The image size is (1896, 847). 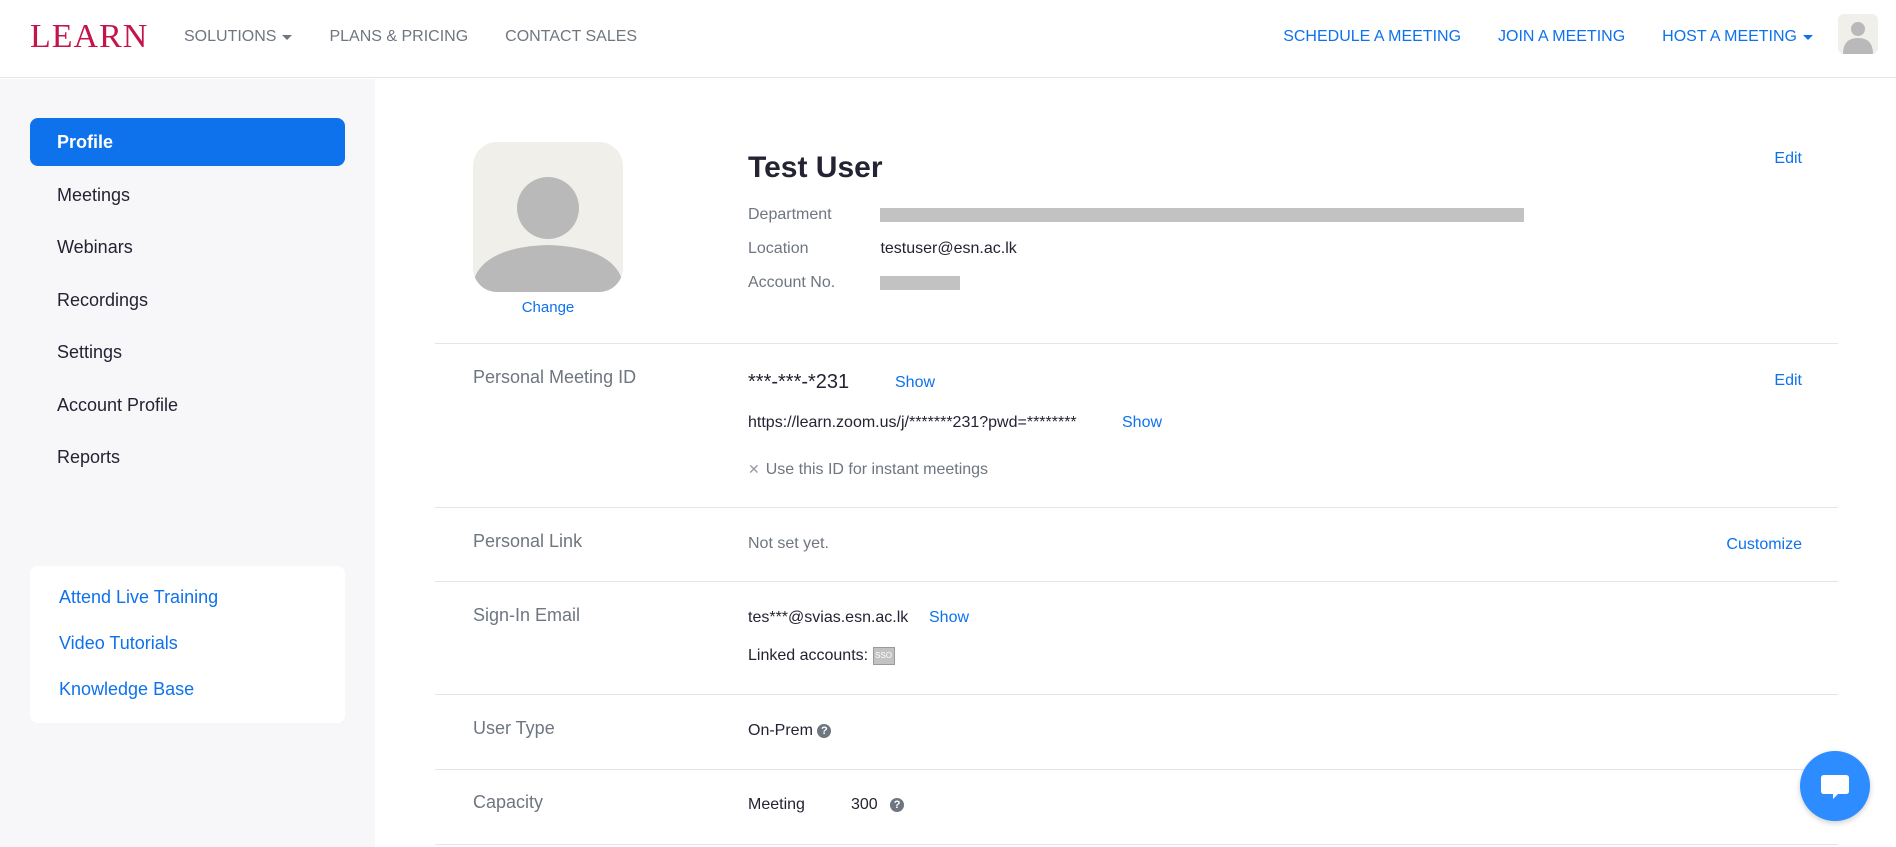 I want to click on nav-join-meeting: JOIN A MEETING, so click(x=1561, y=37).